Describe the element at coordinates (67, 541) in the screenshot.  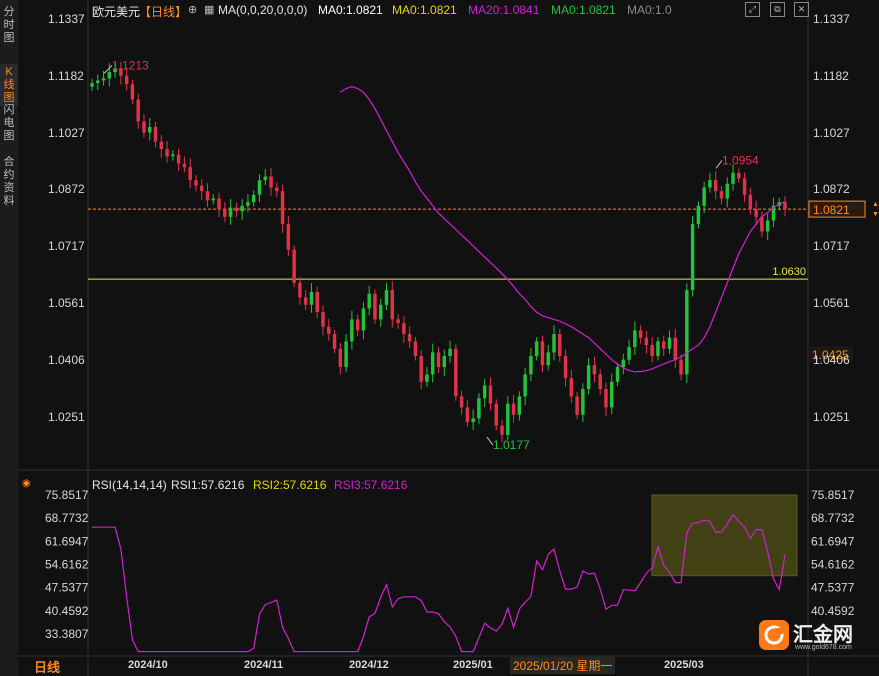
I see `rsi-tick-label: 61.6947` at that location.